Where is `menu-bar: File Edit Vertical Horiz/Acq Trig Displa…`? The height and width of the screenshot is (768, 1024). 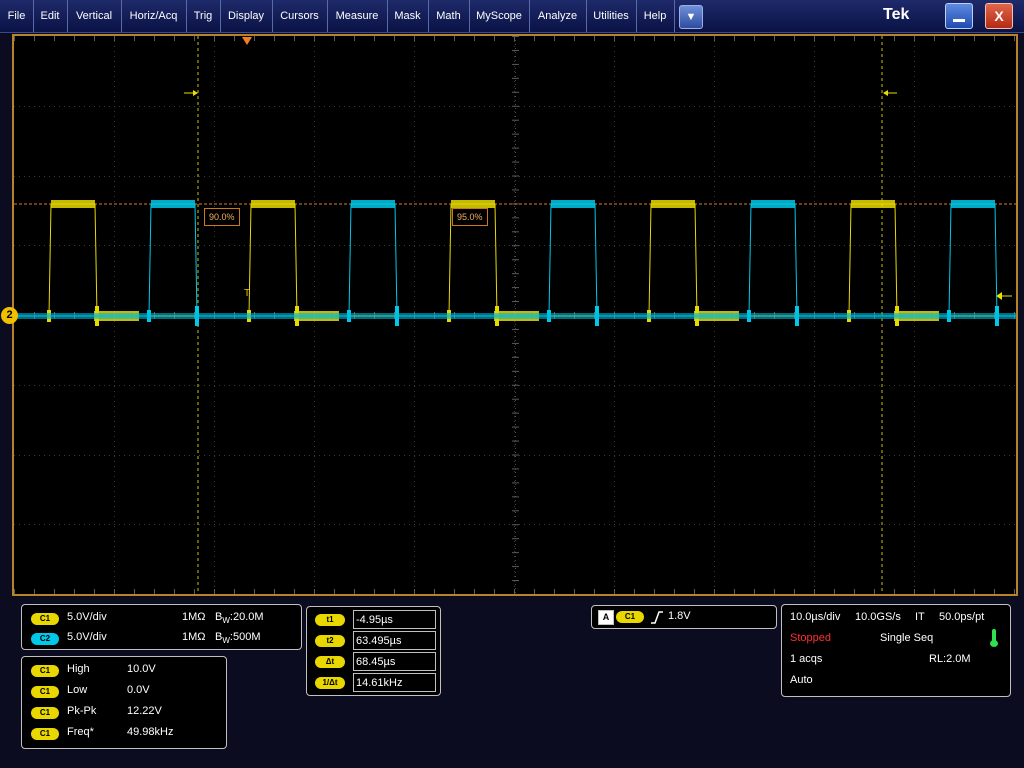 menu-bar: File Edit Vertical Horiz/Acq Trig Displa… is located at coordinates (512, 16).